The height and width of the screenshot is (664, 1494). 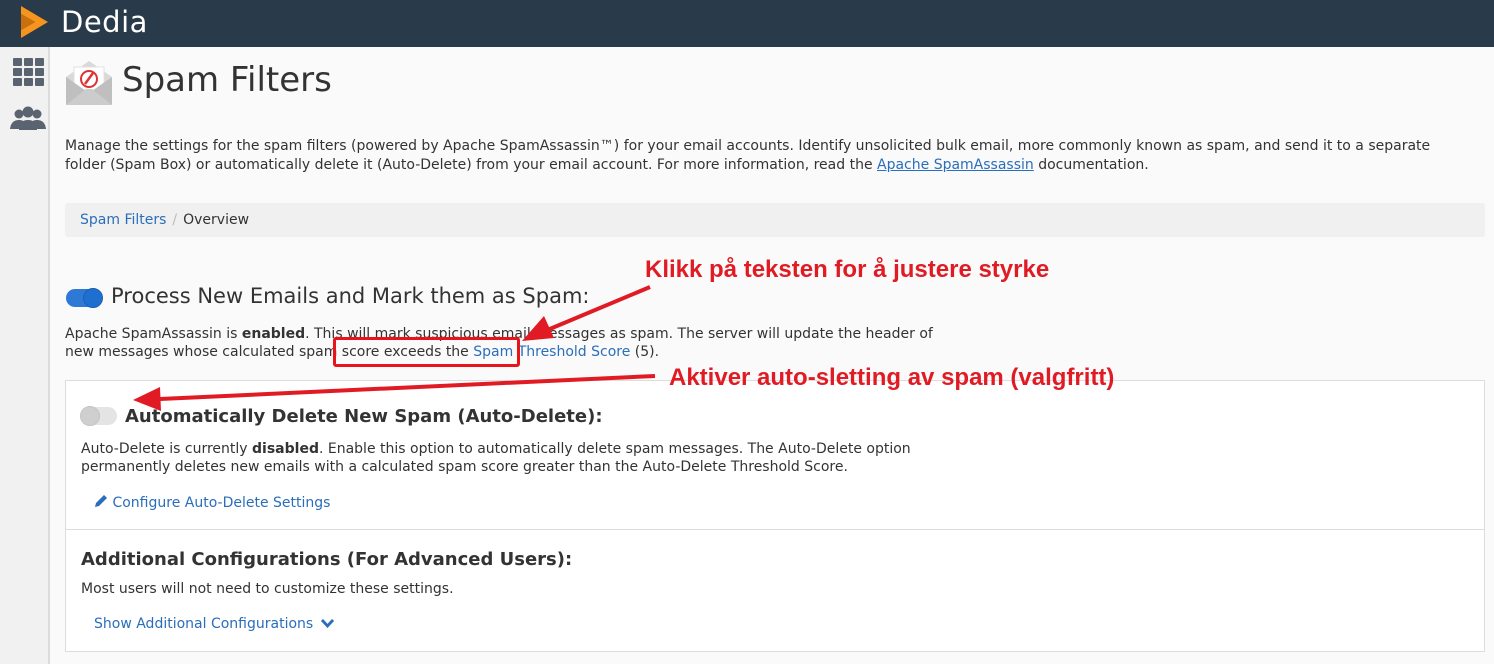 I want to click on configure-auto-delete-link: Configure Auto-Delete Settings, so click(x=212, y=502).